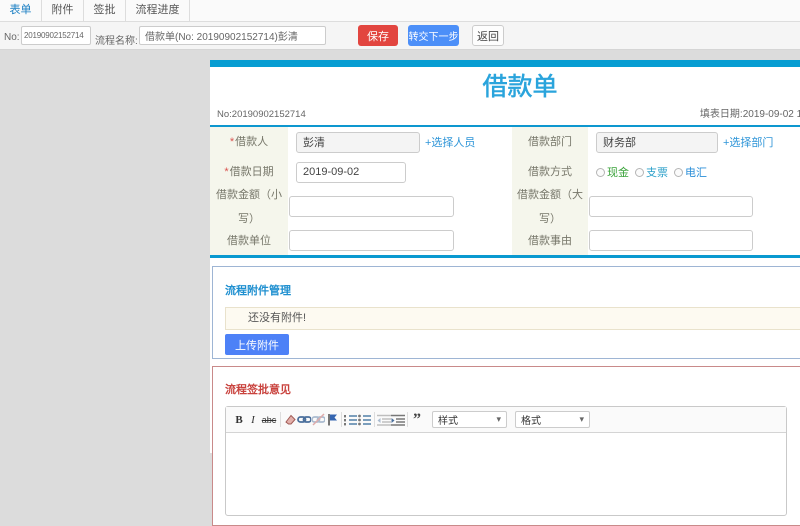 The width and height of the screenshot is (800, 526). I want to click on styles-select: 样式 ▾, so click(469, 419).